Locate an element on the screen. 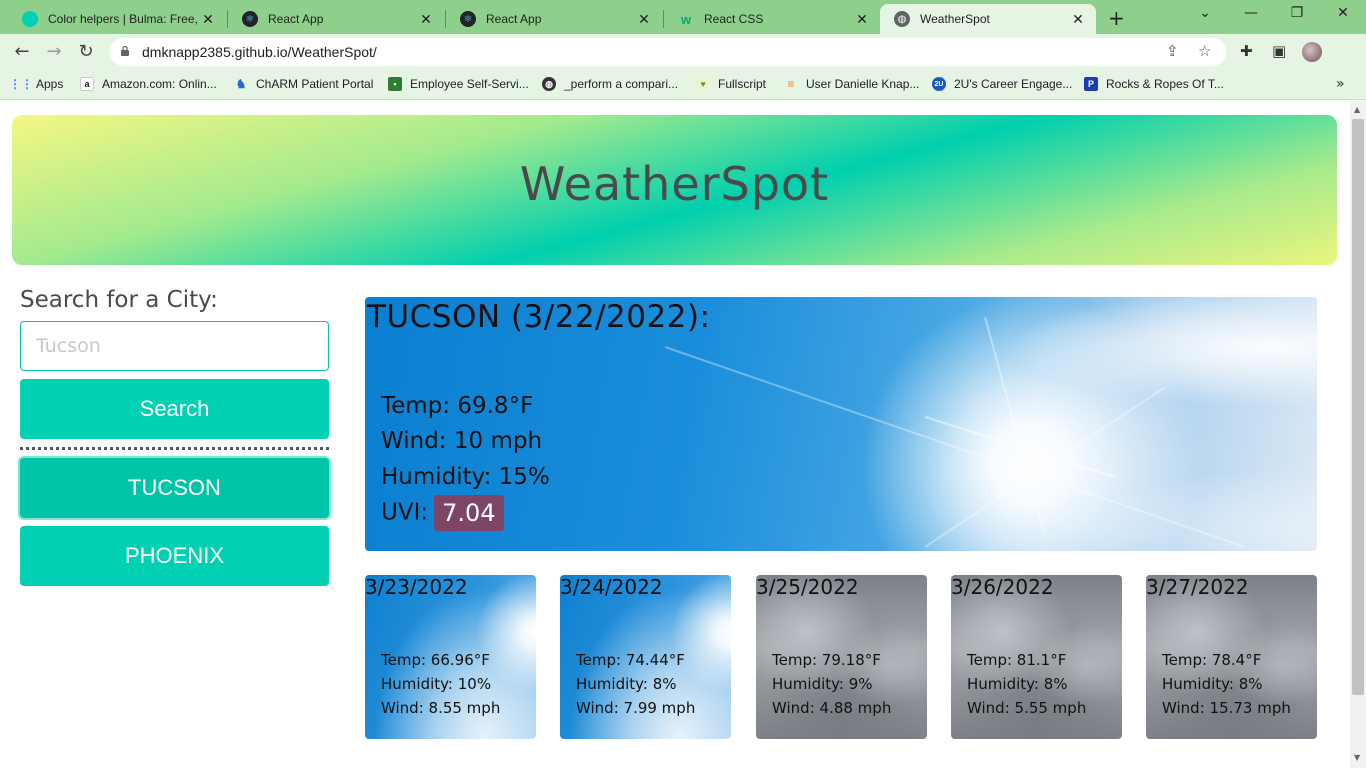 Image resolution: width=1366 pixels, height=768 pixels. forecast-temp: Temp: 66.96°F is located at coordinates (435, 660).